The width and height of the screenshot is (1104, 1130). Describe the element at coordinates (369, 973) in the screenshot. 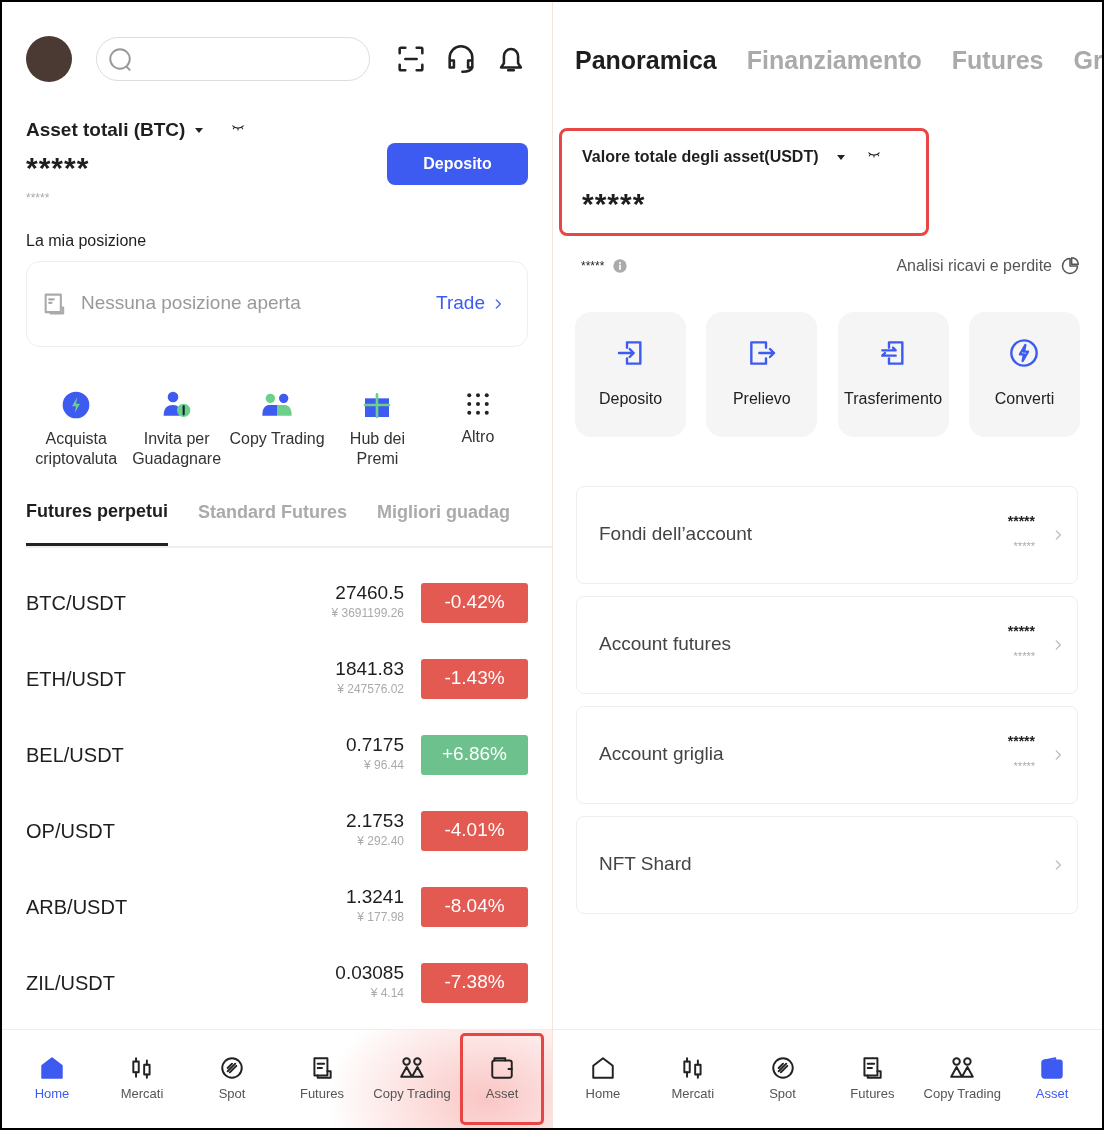

I see `price: 0.03085` at that location.